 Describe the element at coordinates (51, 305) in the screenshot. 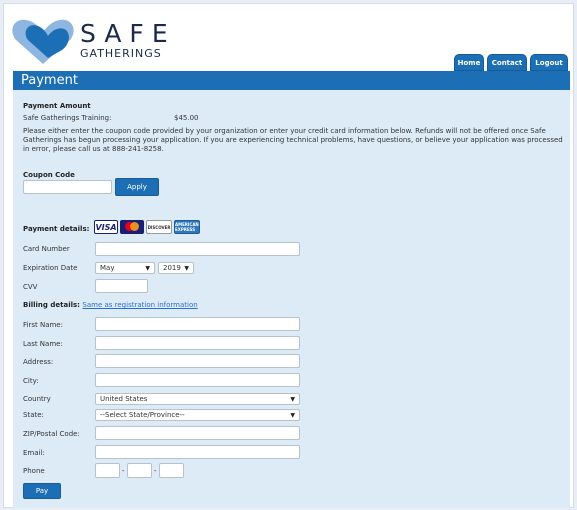

I see `billing-heading-text: Billing details:` at that location.